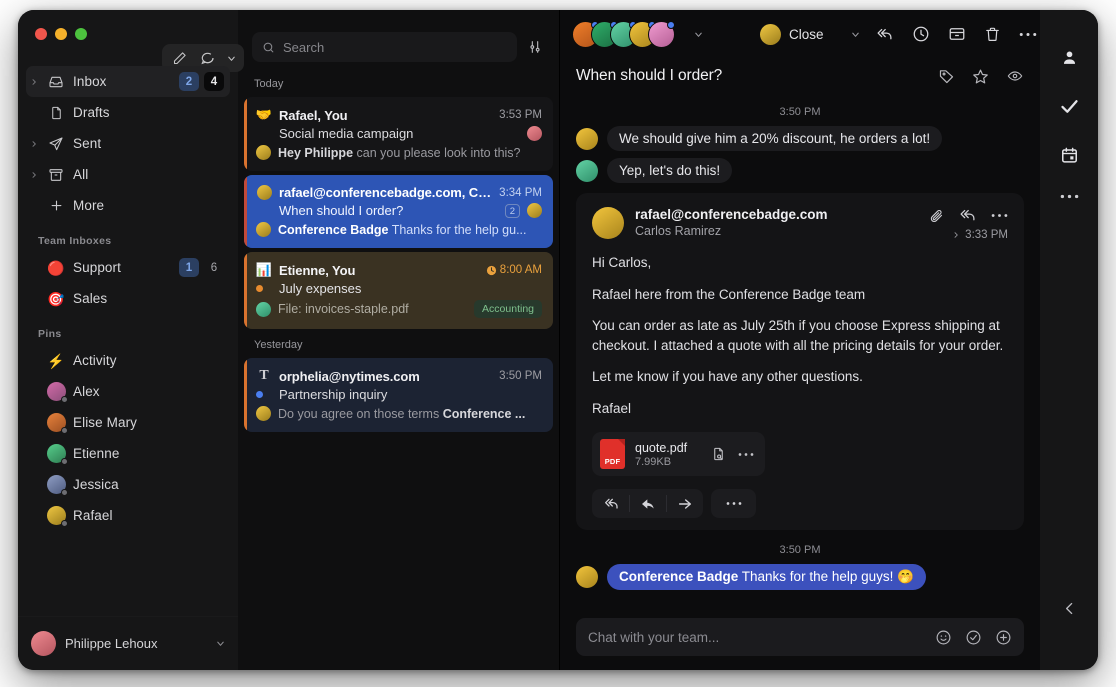  Describe the element at coordinates (718, 454) in the screenshot. I see `preview-file-icon` at that location.